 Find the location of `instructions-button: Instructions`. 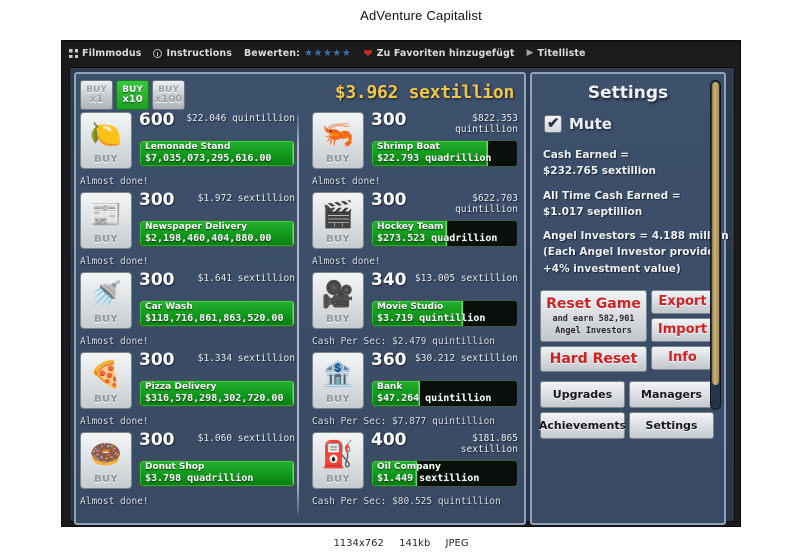

instructions-button: Instructions is located at coordinates (192, 53).